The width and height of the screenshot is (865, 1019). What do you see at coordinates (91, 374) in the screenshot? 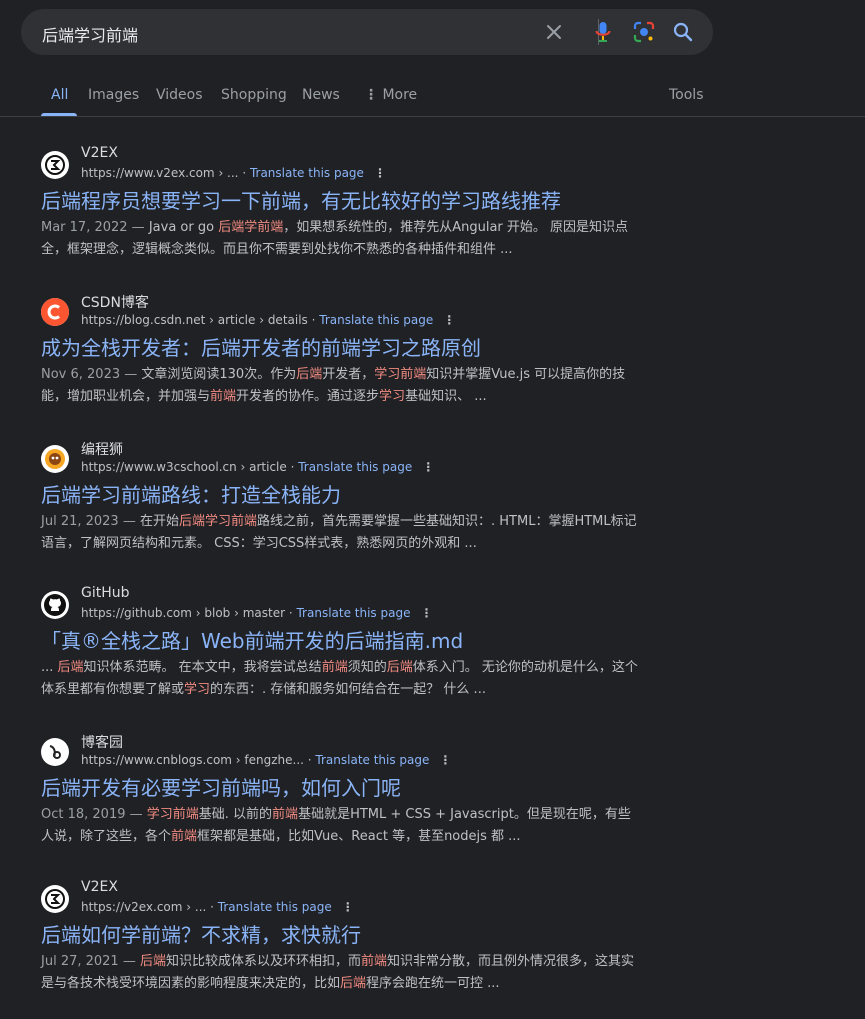
I see `result-date: Nov 6, 2023 —` at bounding box center [91, 374].